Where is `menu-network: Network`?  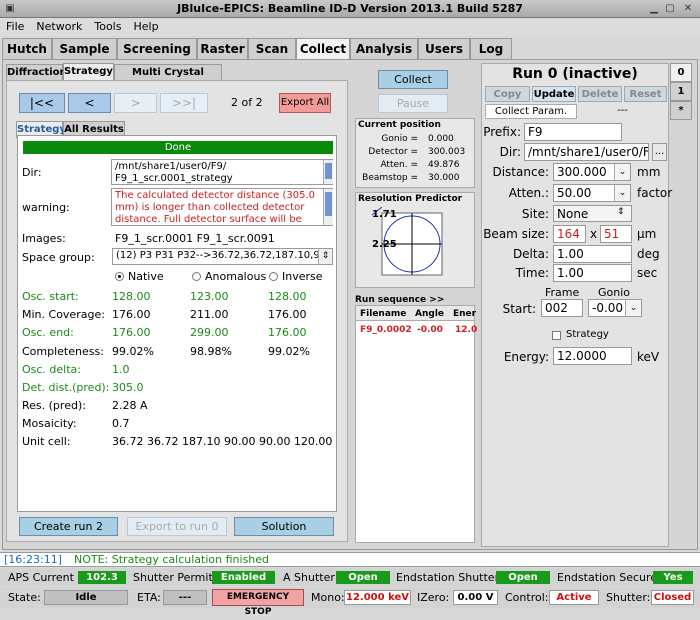
menu-network: Network is located at coordinates (59, 26).